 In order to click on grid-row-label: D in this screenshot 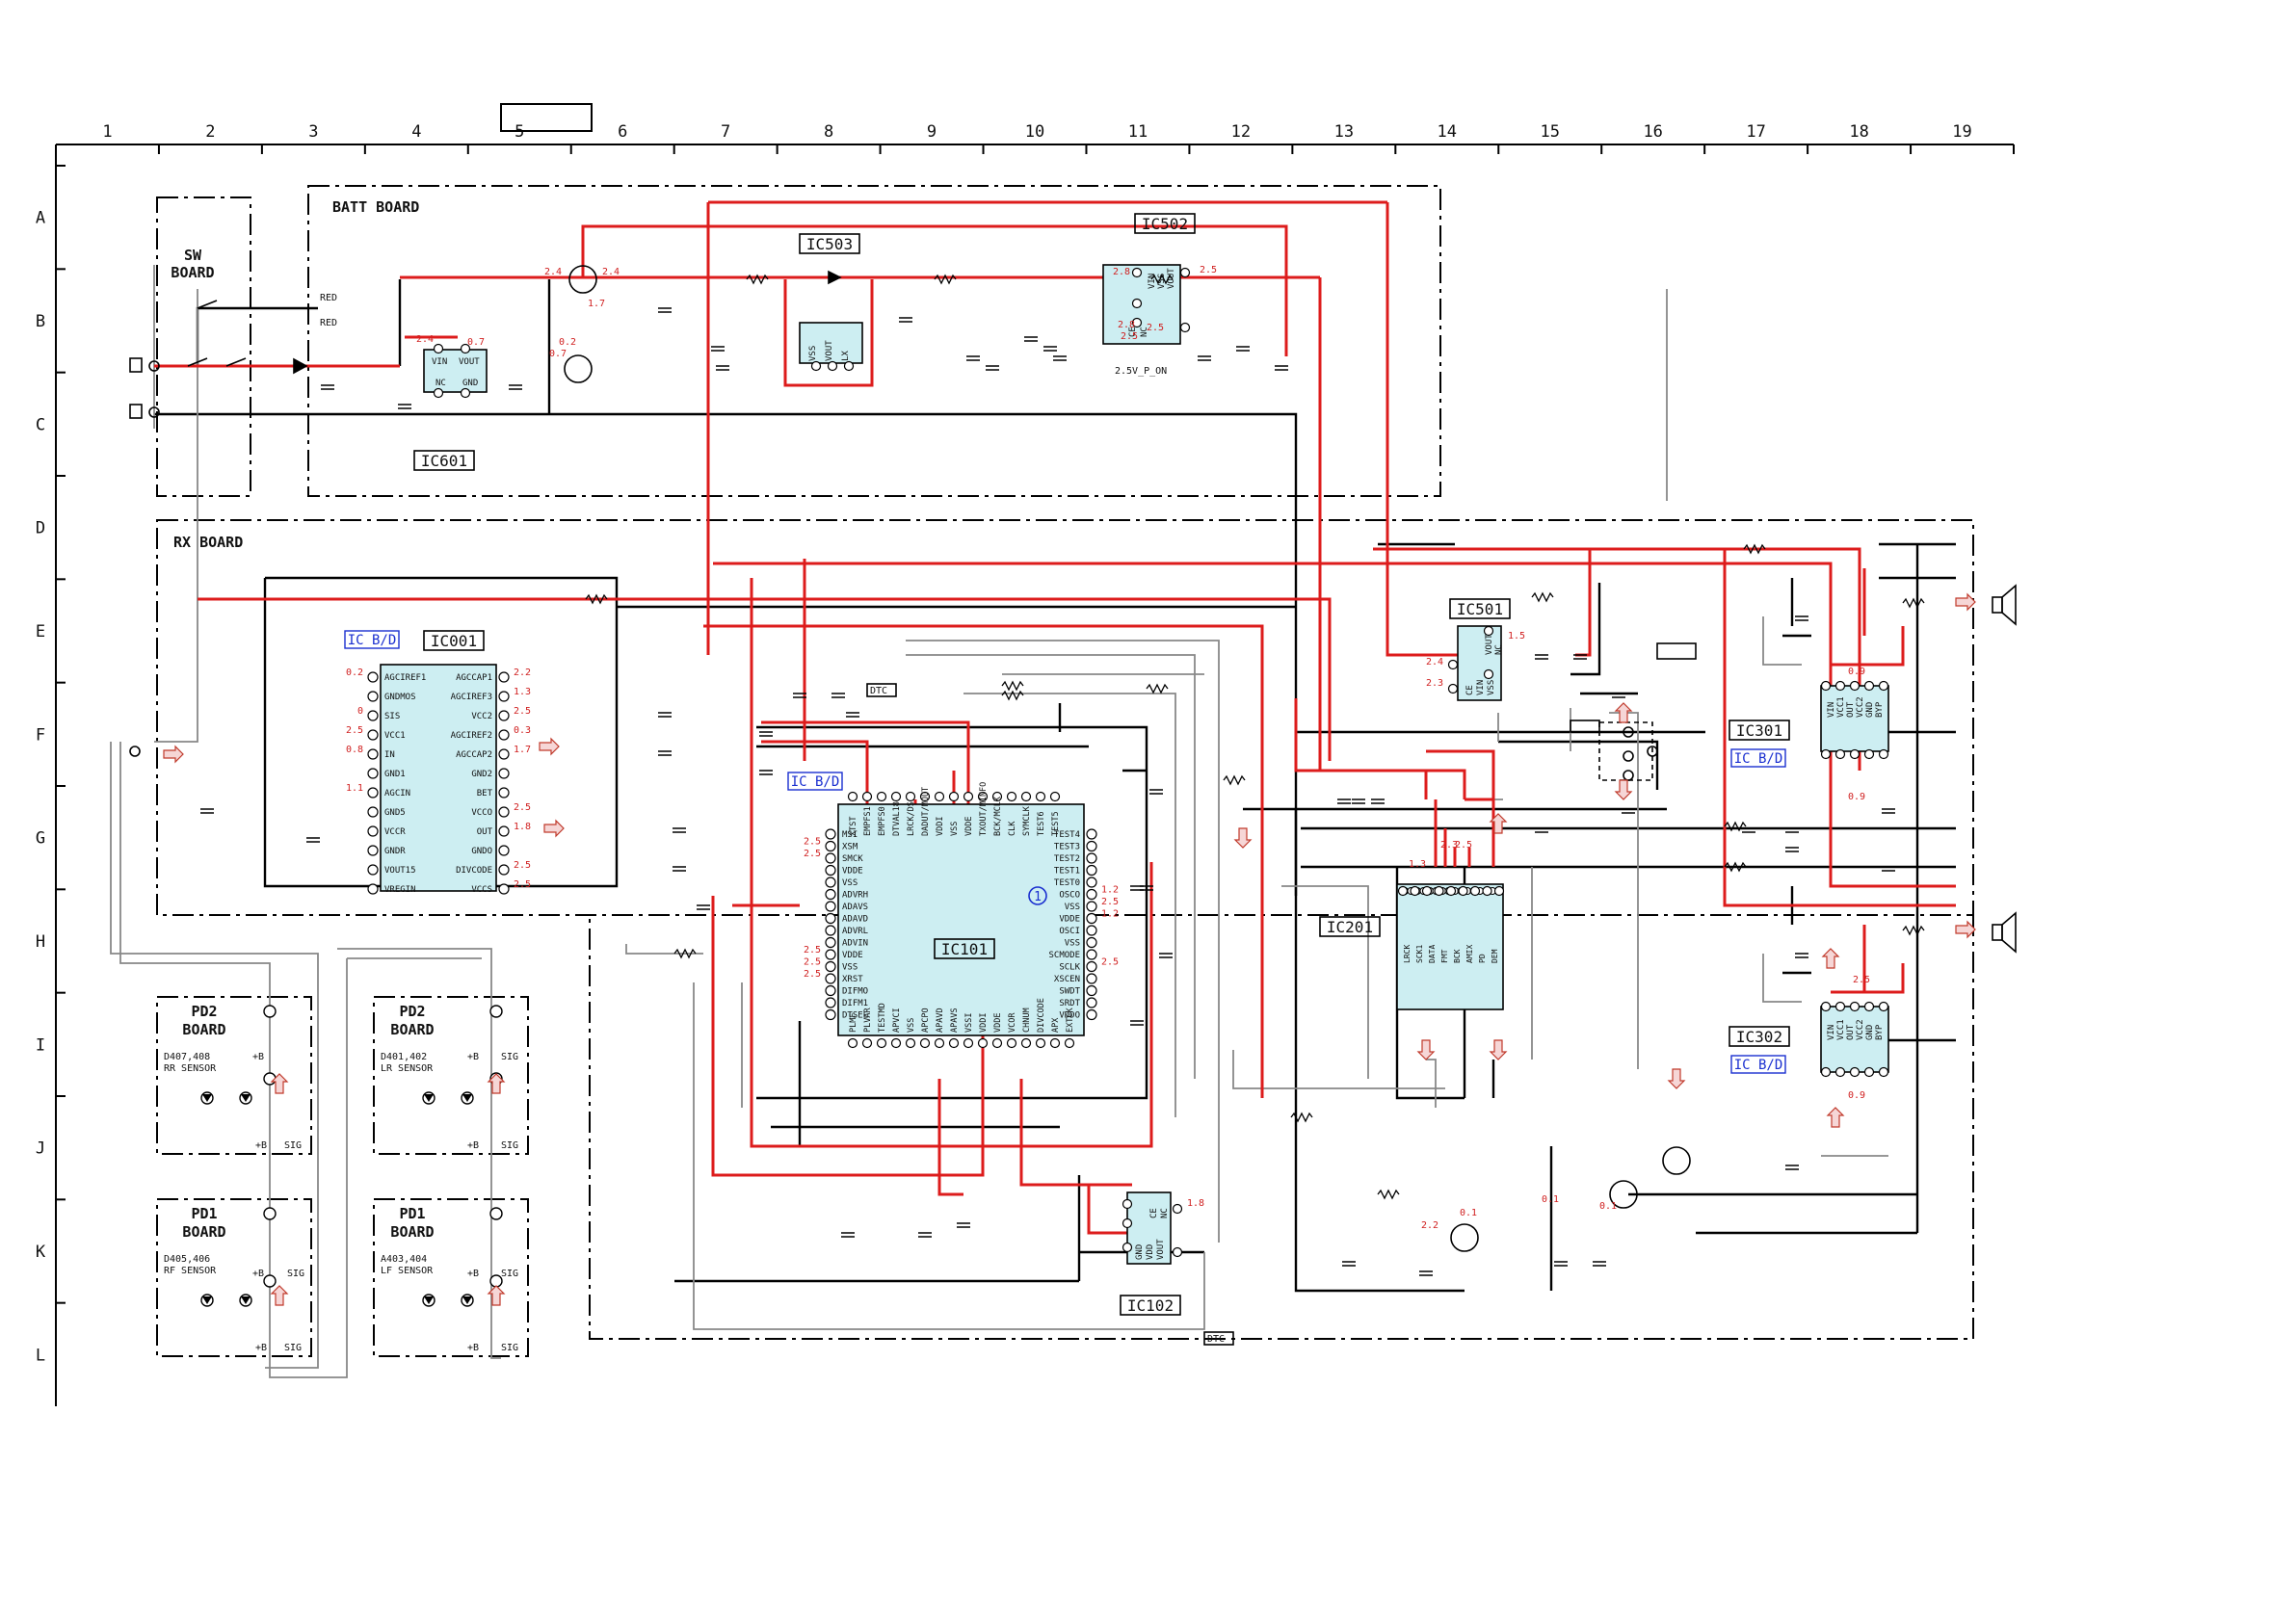, I will do `click(40, 528)`.